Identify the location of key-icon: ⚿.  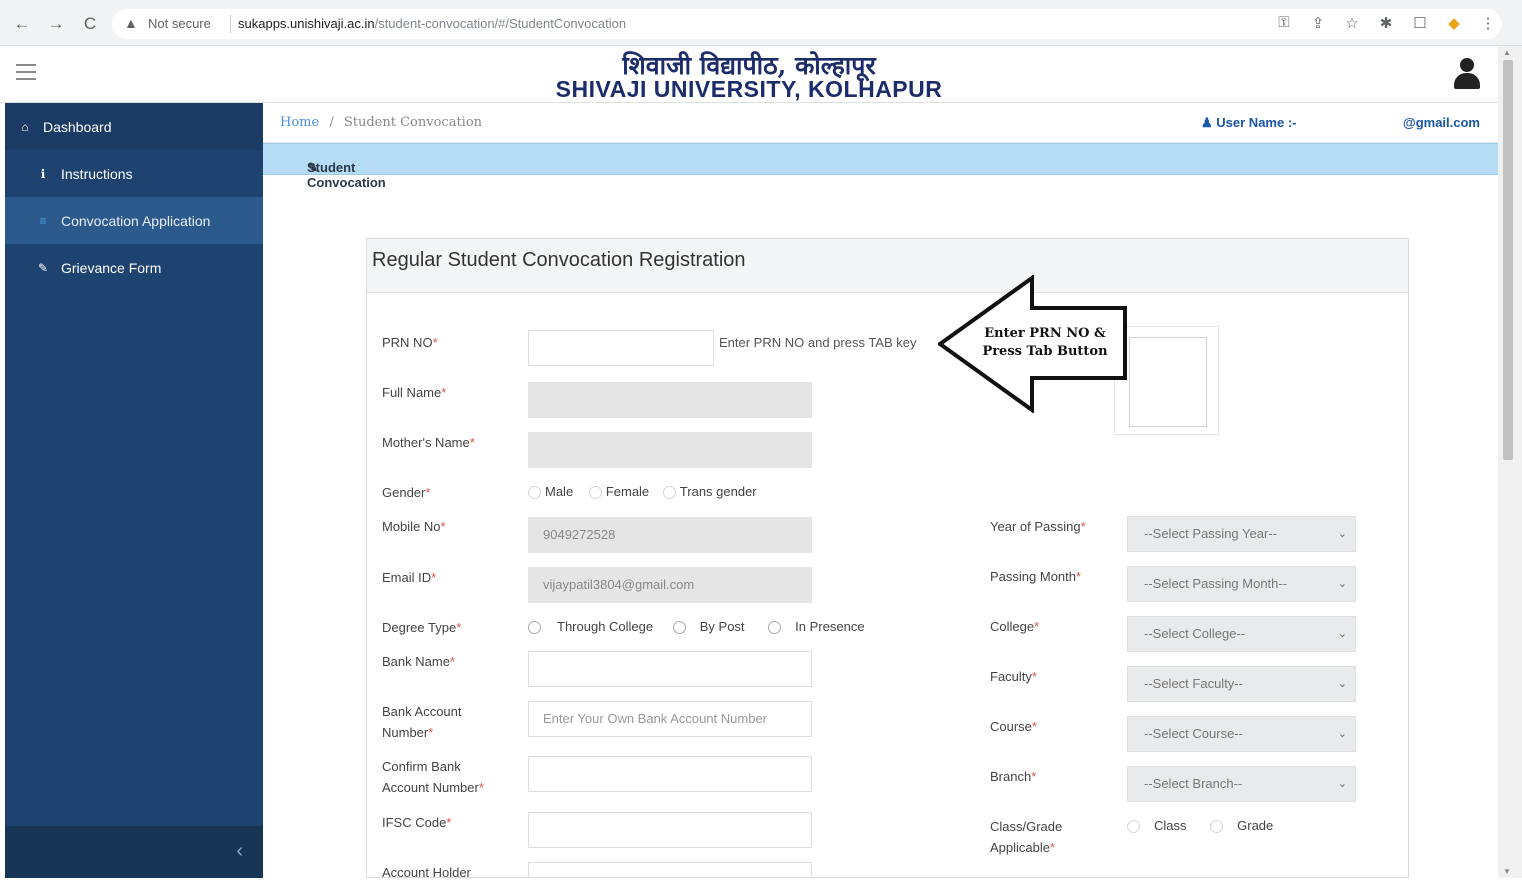
(1284, 23).